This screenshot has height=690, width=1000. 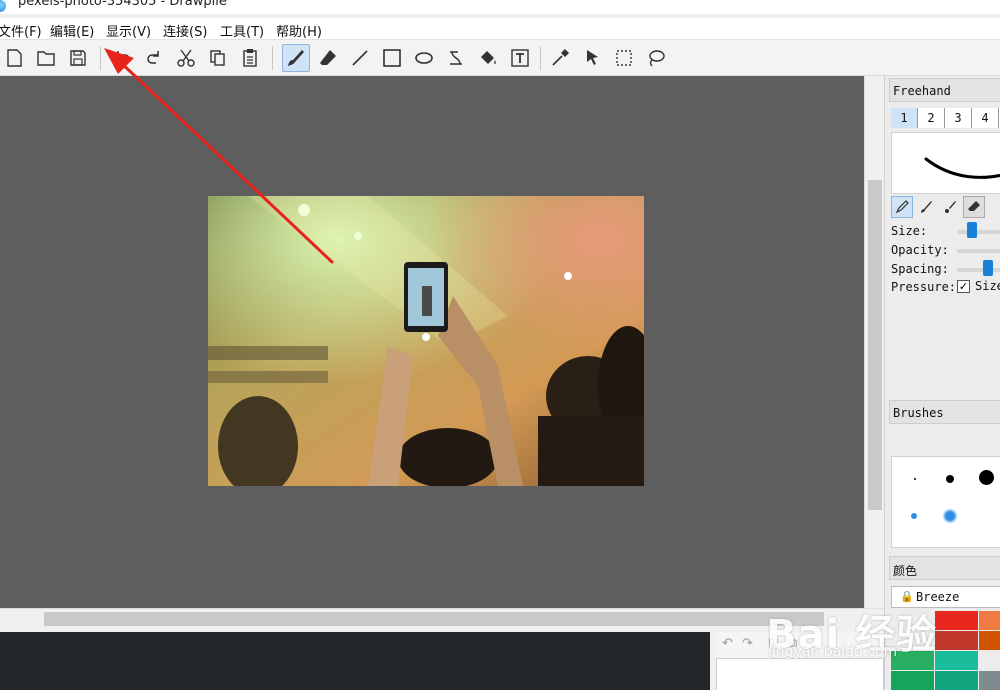 What do you see at coordinates (800, 674) in the screenshot?
I see `layer-list` at bounding box center [800, 674].